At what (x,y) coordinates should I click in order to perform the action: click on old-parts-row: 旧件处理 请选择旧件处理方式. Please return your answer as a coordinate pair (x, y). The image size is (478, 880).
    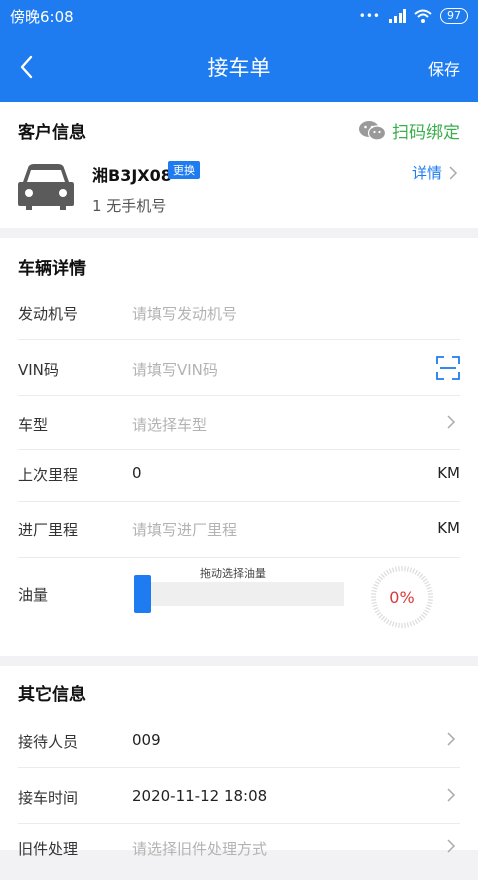
    Looking at the image, I should click on (239, 852).